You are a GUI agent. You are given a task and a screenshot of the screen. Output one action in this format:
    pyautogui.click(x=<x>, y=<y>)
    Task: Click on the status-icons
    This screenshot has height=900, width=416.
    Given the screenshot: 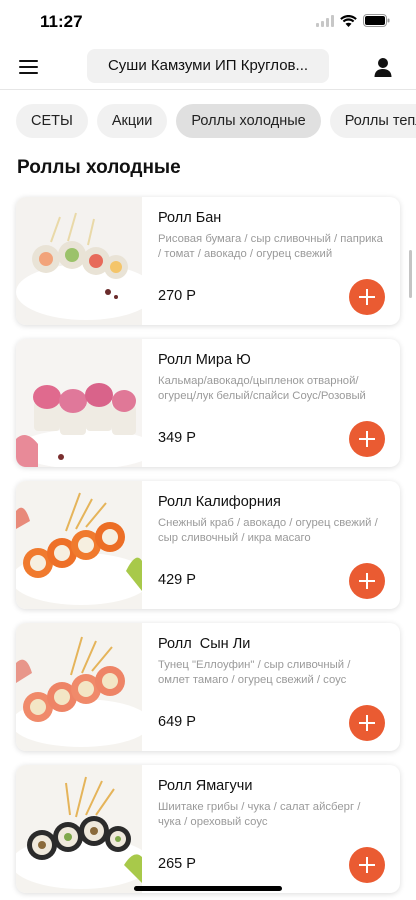 What is the action you would take?
    pyautogui.click(x=353, y=20)
    